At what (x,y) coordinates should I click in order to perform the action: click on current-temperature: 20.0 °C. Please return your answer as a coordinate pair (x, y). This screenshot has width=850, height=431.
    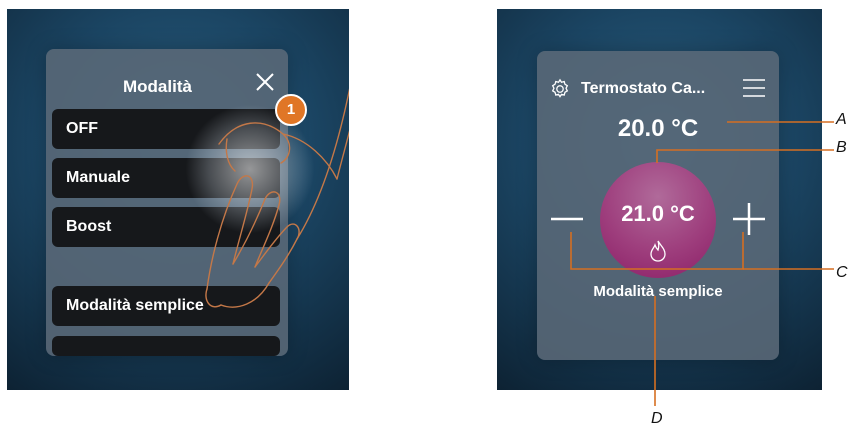
    Looking at the image, I should click on (658, 128).